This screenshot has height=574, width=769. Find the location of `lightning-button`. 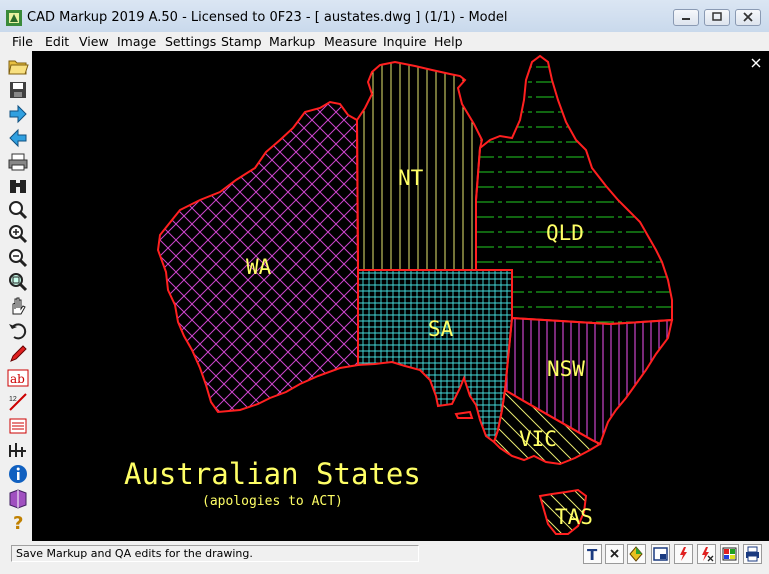

lightning-button is located at coordinates (683, 554).